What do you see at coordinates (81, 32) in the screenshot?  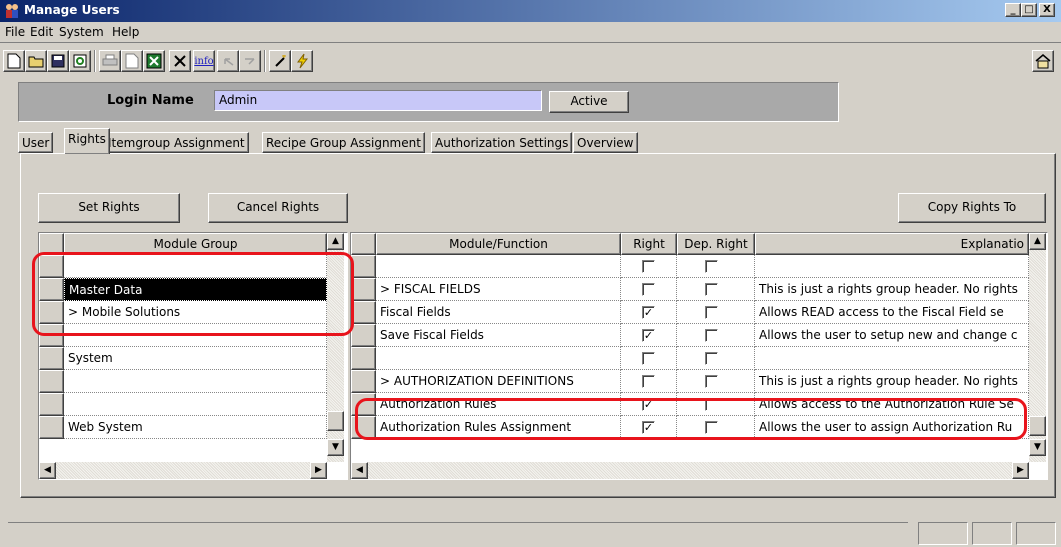 I see `menu-system: System` at bounding box center [81, 32].